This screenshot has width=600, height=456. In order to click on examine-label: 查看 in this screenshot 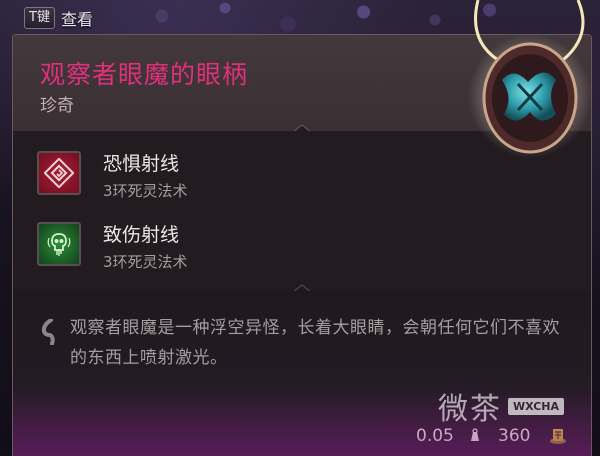, I will do `click(76, 19)`.